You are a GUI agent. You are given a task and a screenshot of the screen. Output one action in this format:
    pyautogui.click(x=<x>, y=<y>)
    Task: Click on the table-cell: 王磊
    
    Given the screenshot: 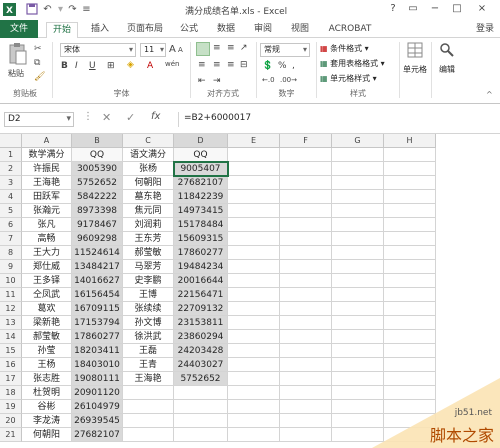 What is the action you would take?
    pyautogui.click(x=148, y=351)
    